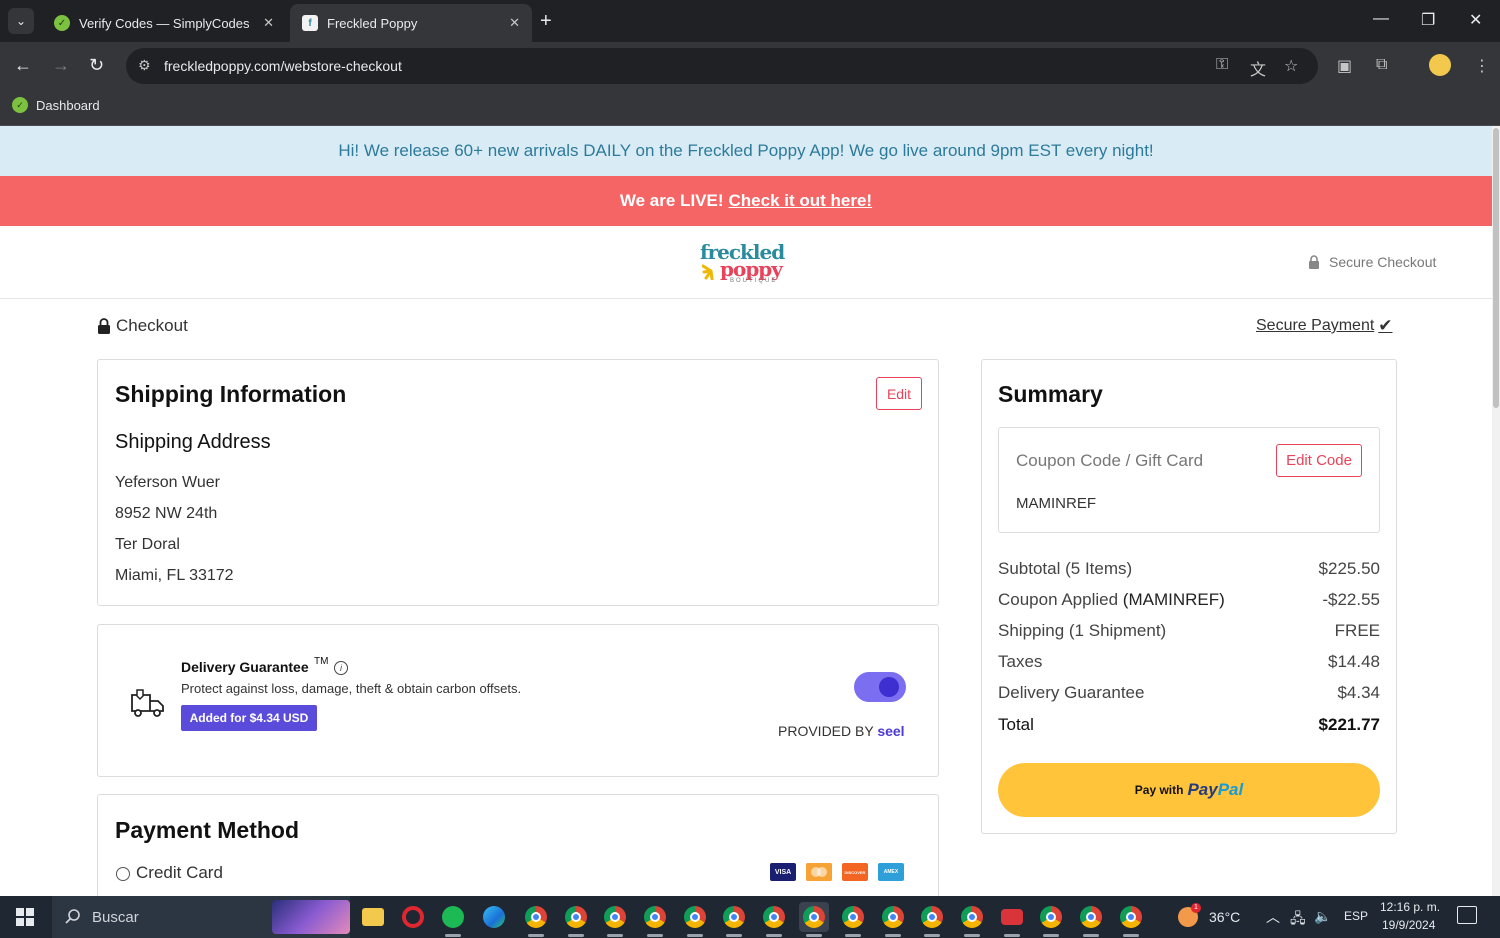 Image resolution: width=1500 pixels, height=938 pixels. What do you see at coordinates (1224, 917) in the screenshot?
I see `weather-temp: 36°C` at bounding box center [1224, 917].